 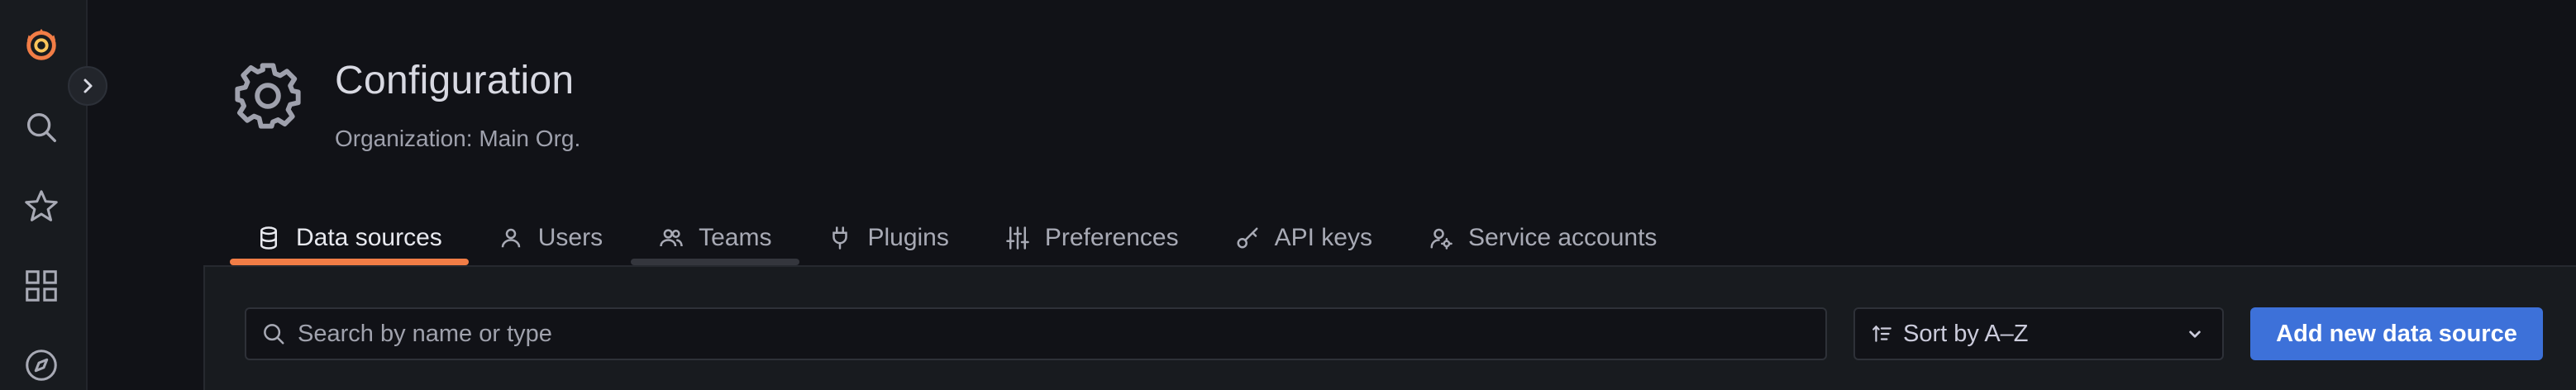 I want to click on tab-api-keys: API keys, so click(x=1303, y=238).